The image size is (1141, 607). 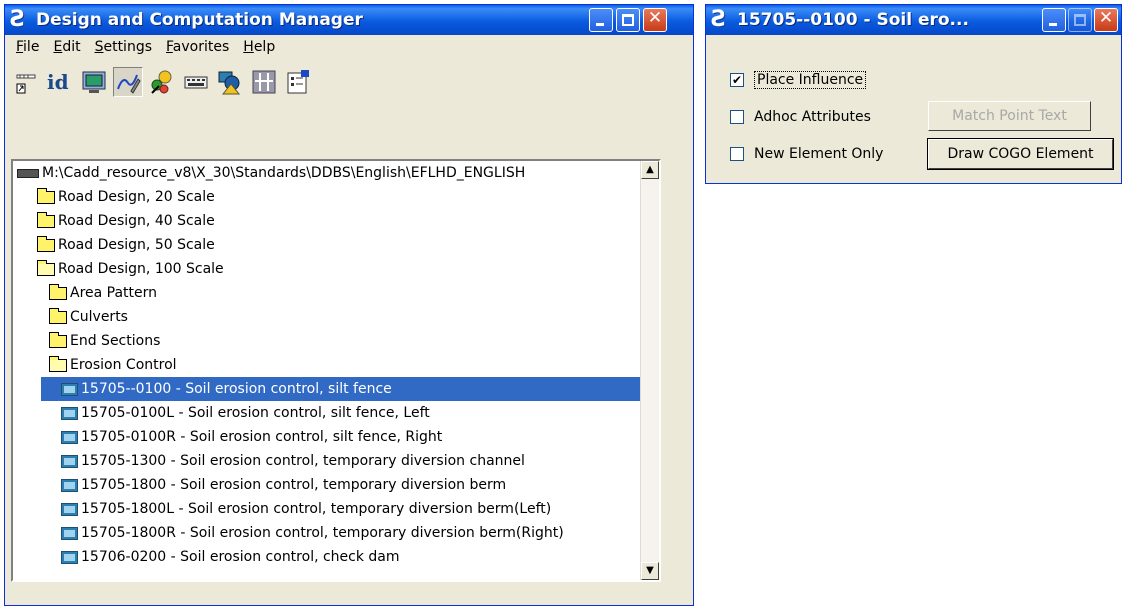 What do you see at coordinates (349, 82) in the screenshot?
I see `toolbar: id` at bounding box center [349, 82].